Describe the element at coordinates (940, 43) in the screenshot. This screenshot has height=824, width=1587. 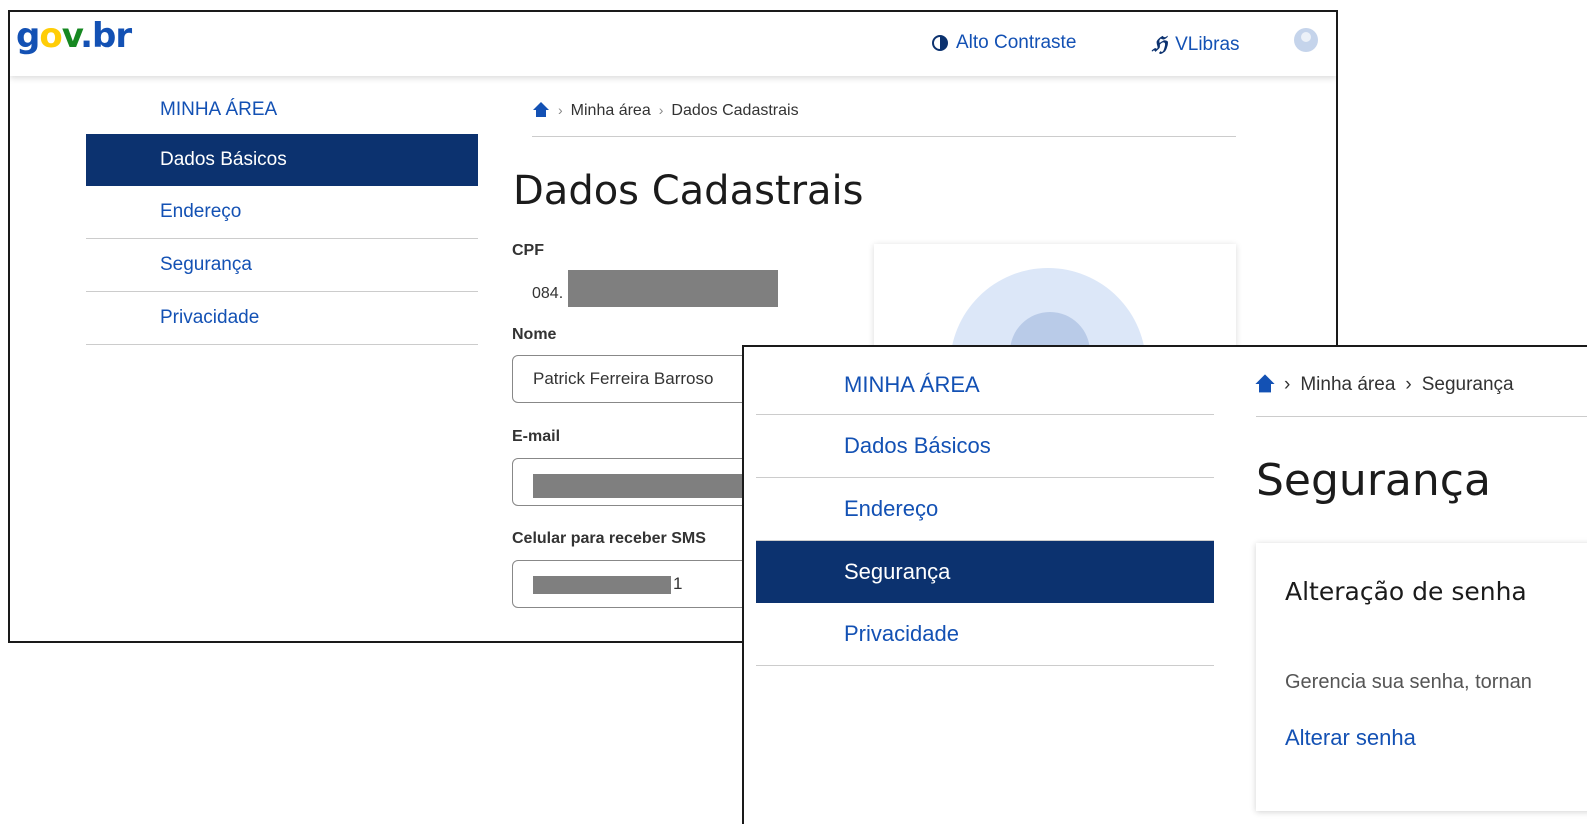
I see `contrast-icon` at that location.